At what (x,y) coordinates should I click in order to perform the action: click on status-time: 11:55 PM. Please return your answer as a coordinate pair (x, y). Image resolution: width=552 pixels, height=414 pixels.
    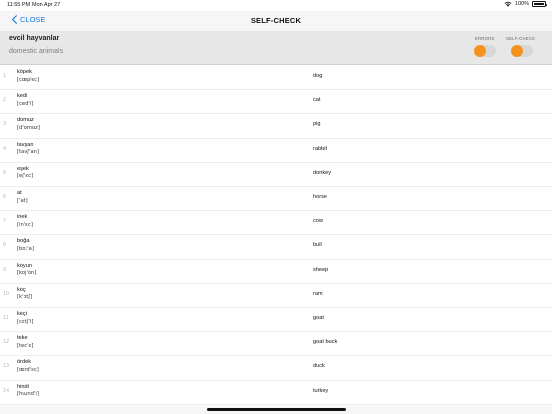
    Looking at the image, I should click on (19, 5).